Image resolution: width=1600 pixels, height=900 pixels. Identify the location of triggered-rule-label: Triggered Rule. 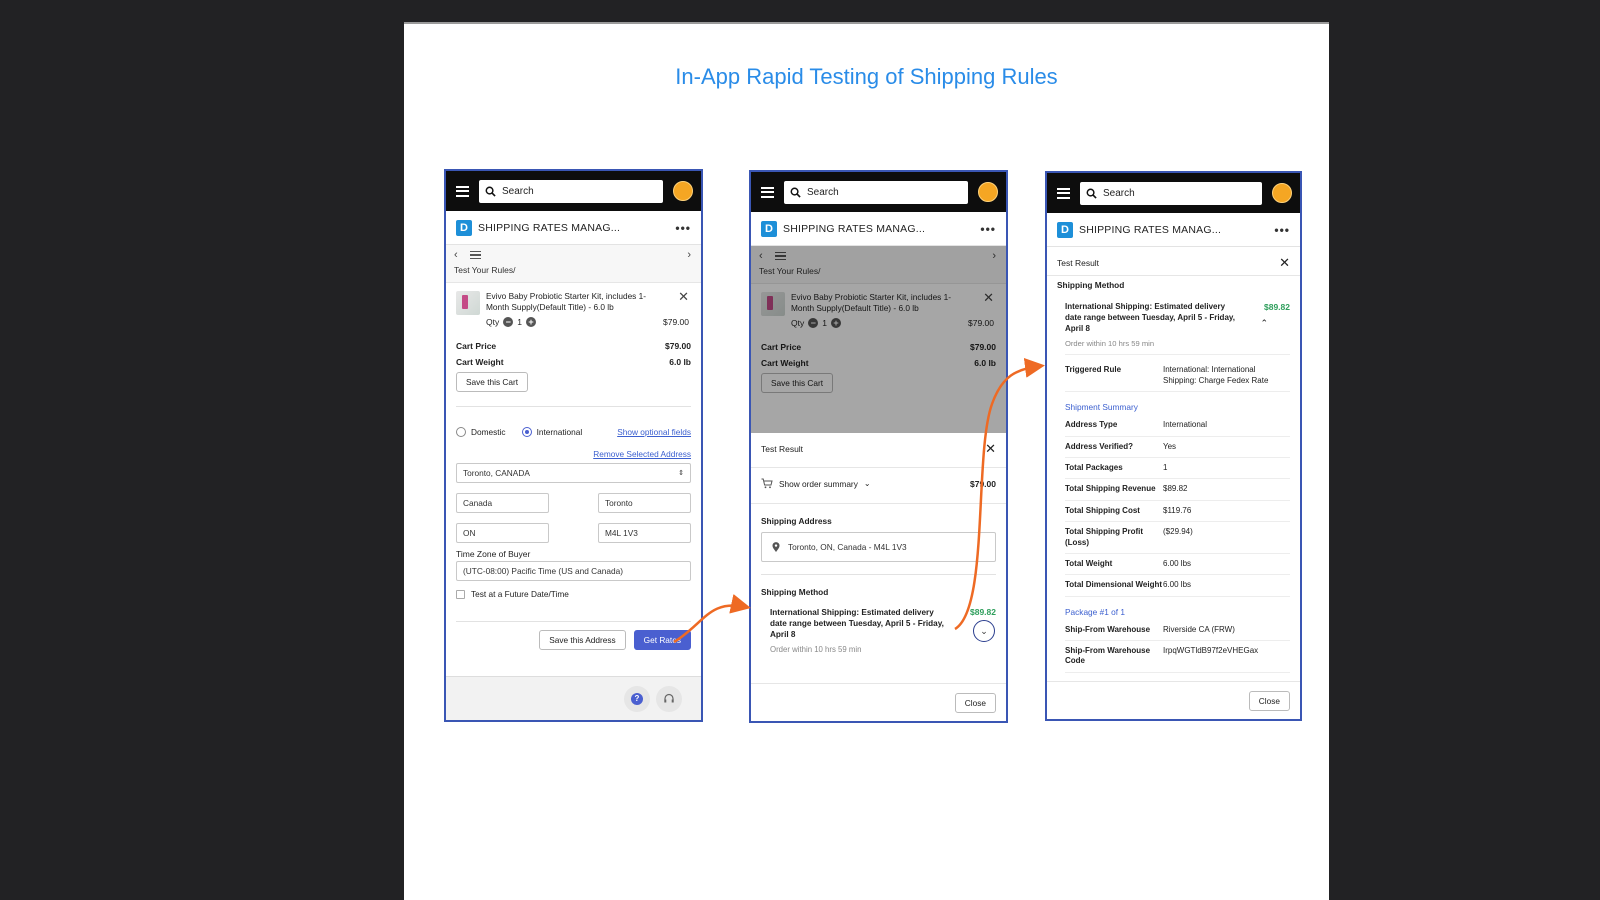
(1093, 370).